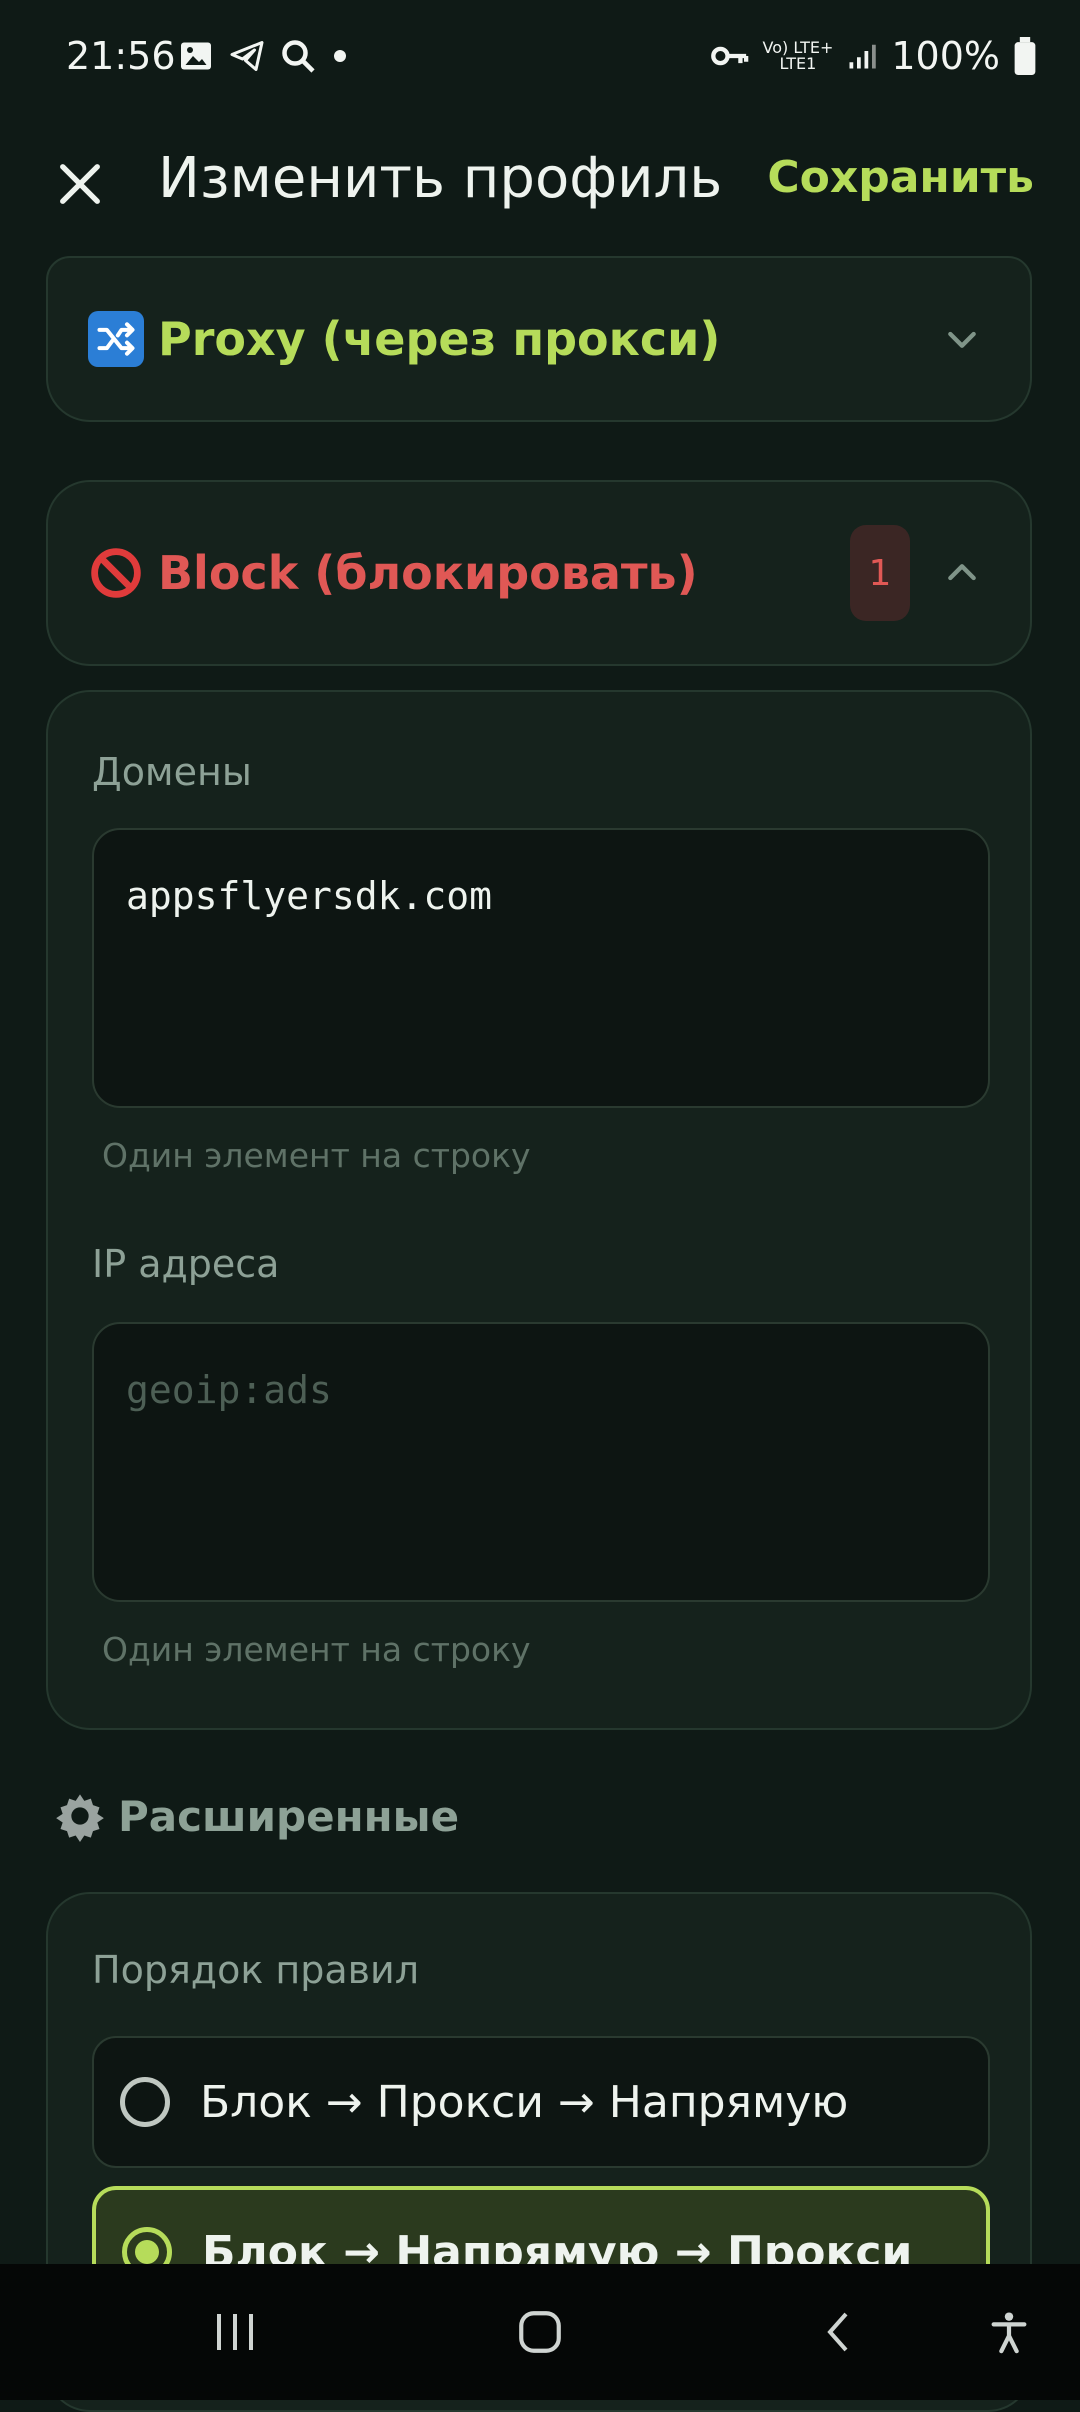  What do you see at coordinates (145, 2102) in the screenshot?
I see `radio-unselected` at bounding box center [145, 2102].